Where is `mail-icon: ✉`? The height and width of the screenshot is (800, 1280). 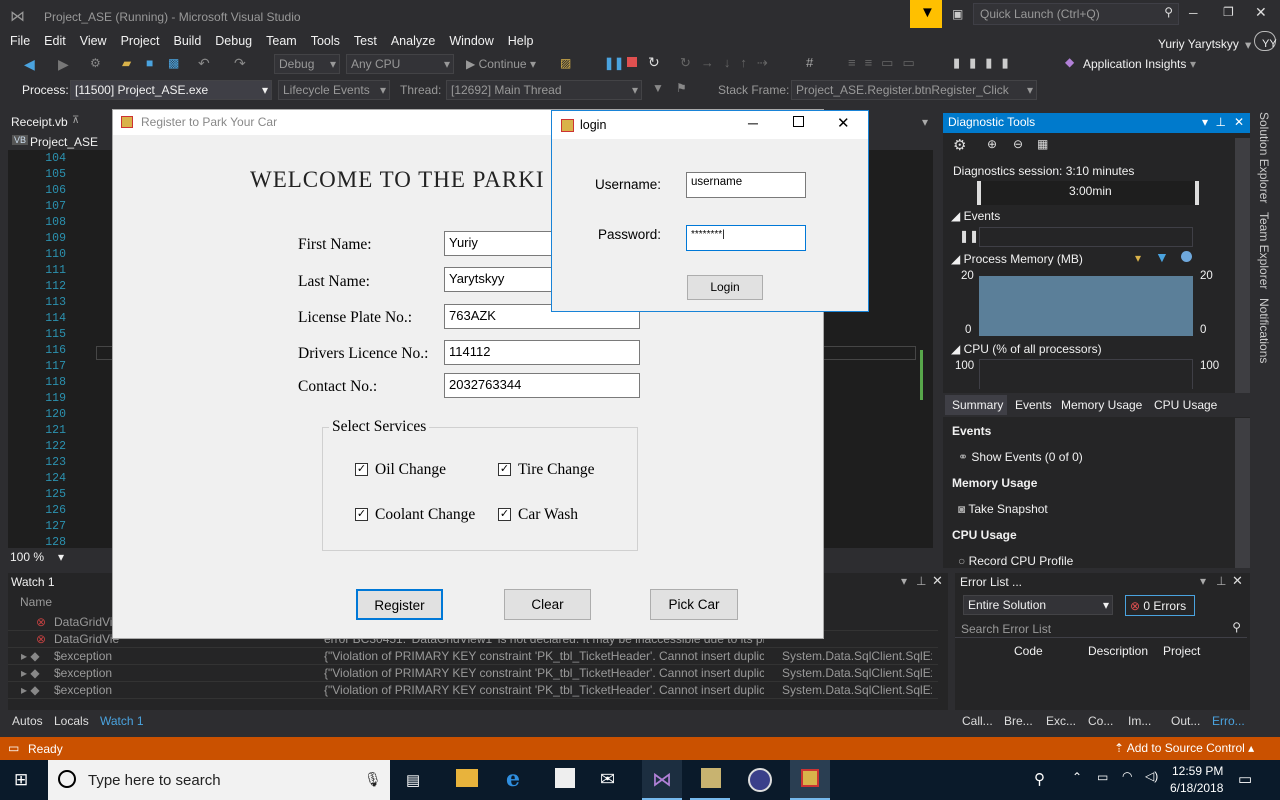 mail-icon: ✉ is located at coordinates (607, 779).